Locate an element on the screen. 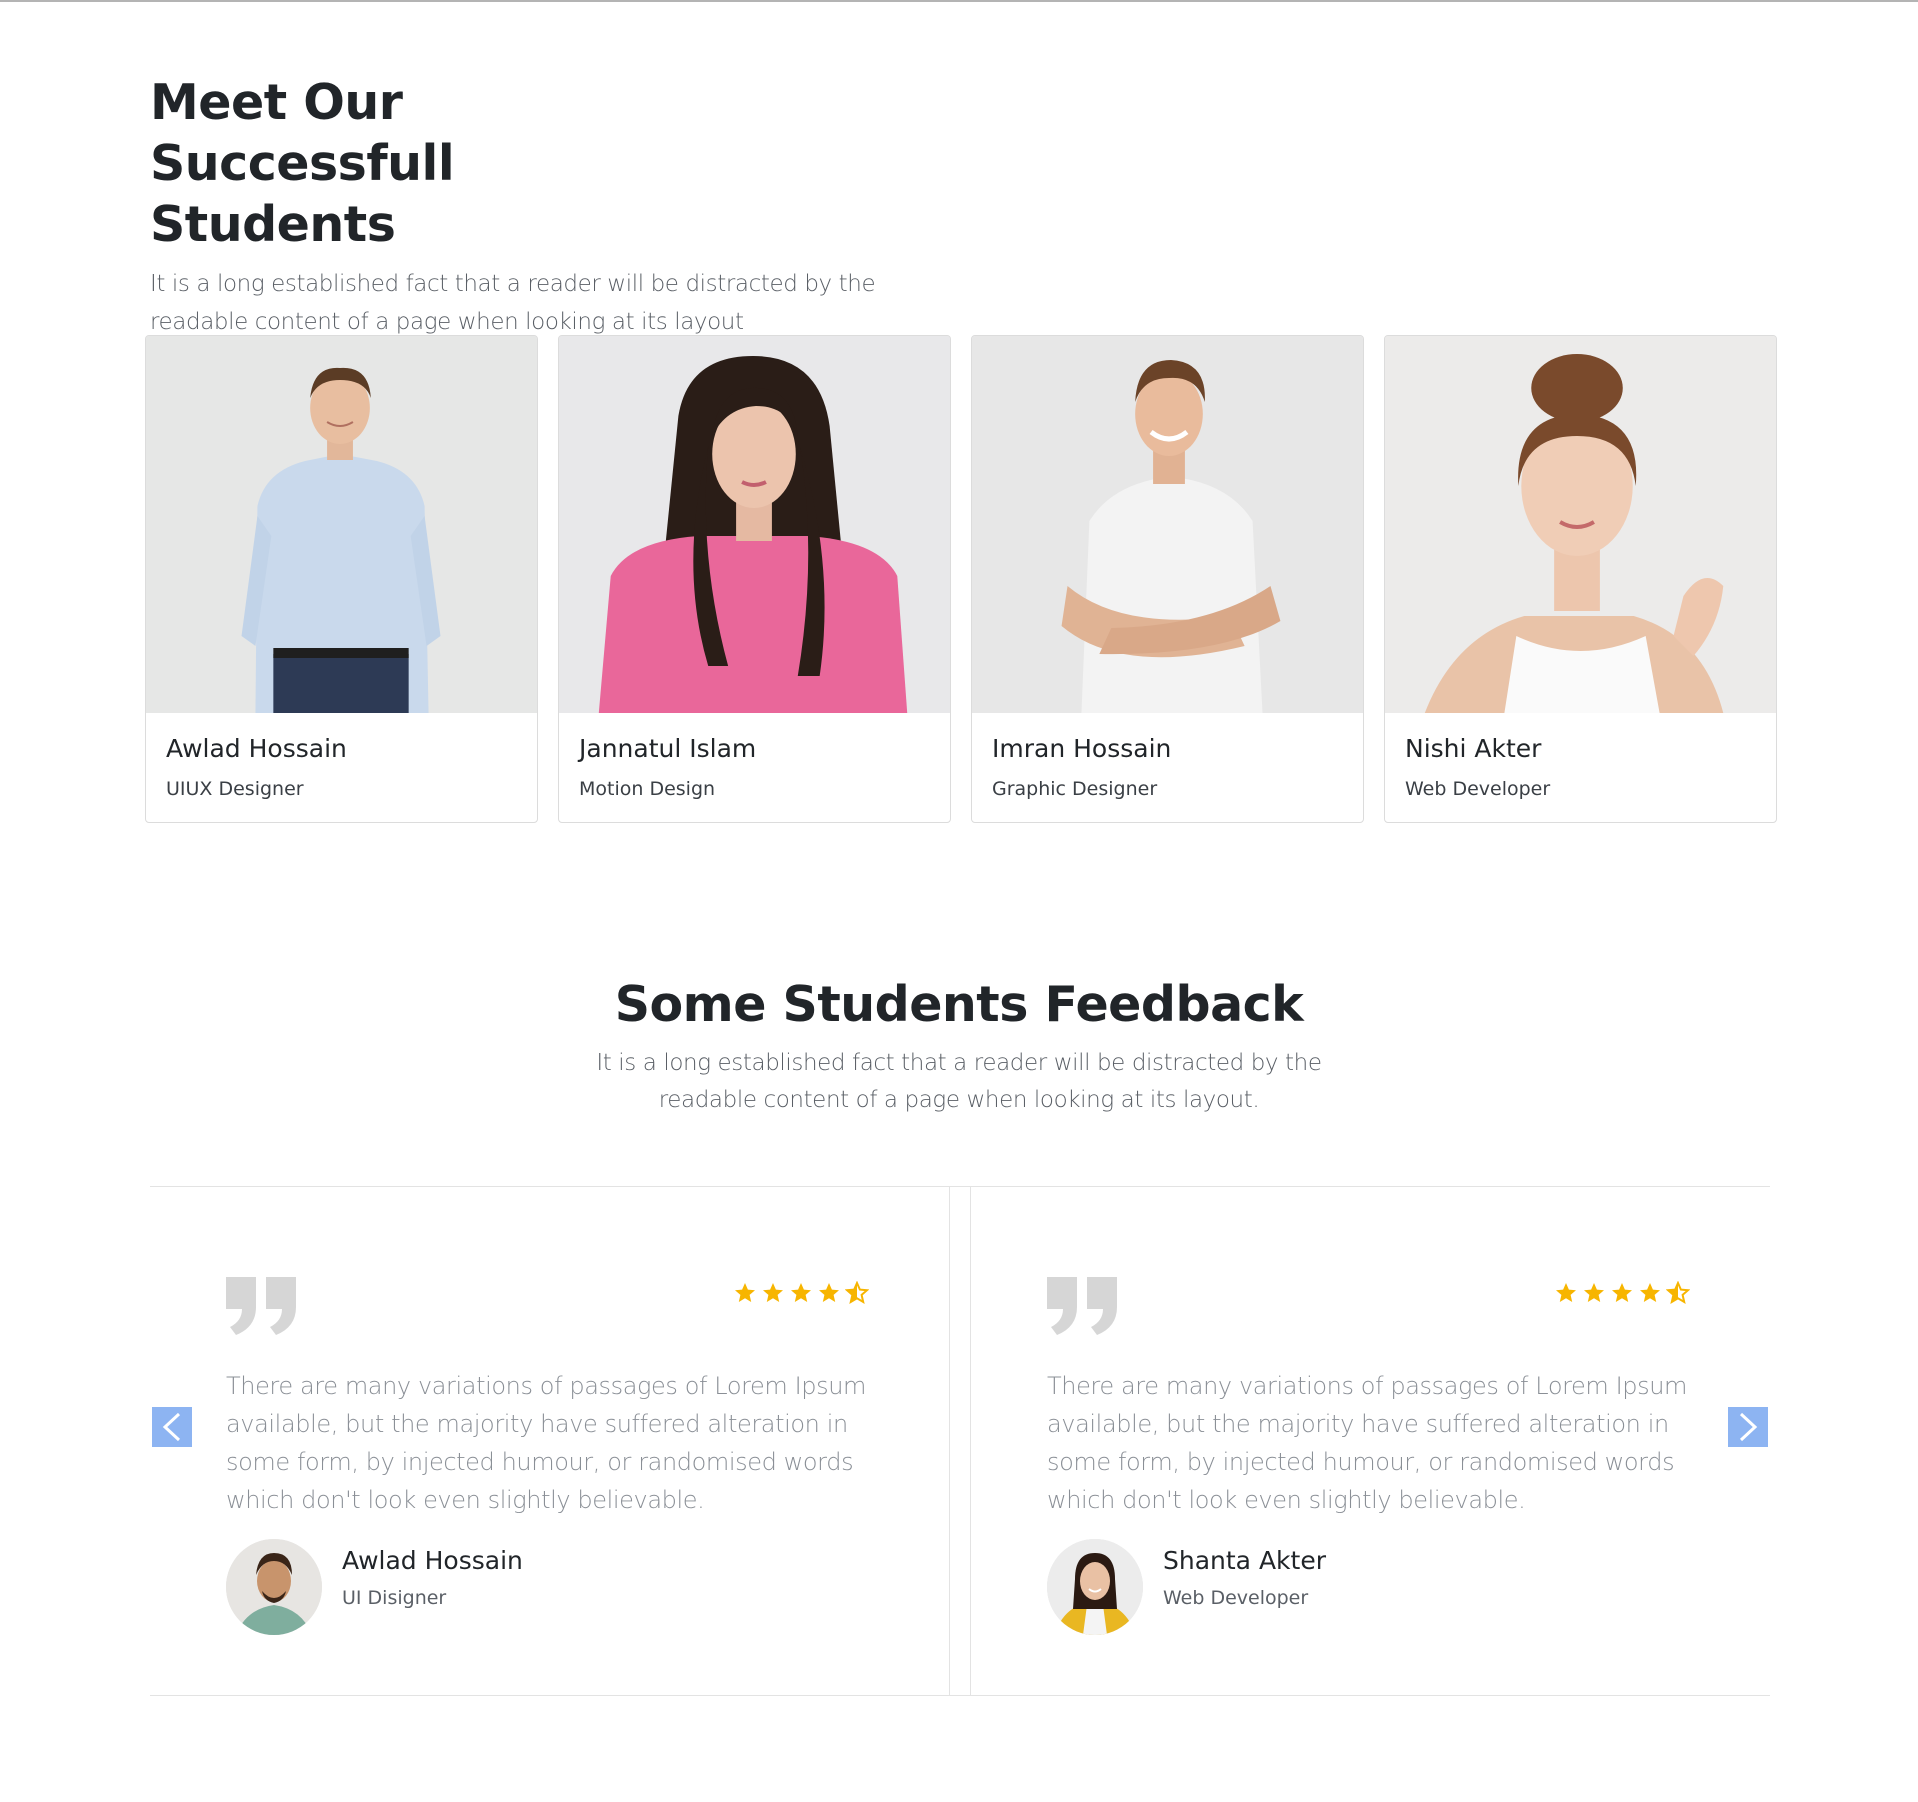 The height and width of the screenshot is (1802, 1918). student-name: Nishi Akter is located at coordinates (1473, 748).